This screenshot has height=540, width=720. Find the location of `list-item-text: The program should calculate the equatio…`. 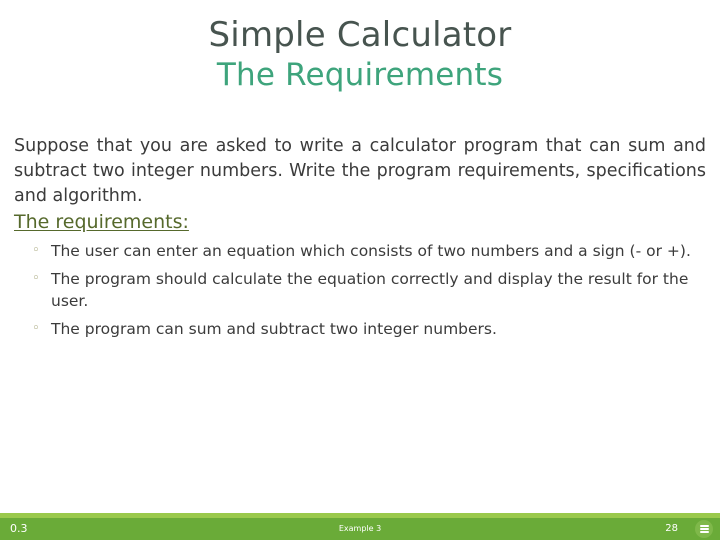

list-item-text: The program should calculate the equatio… is located at coordinates (370, 290).